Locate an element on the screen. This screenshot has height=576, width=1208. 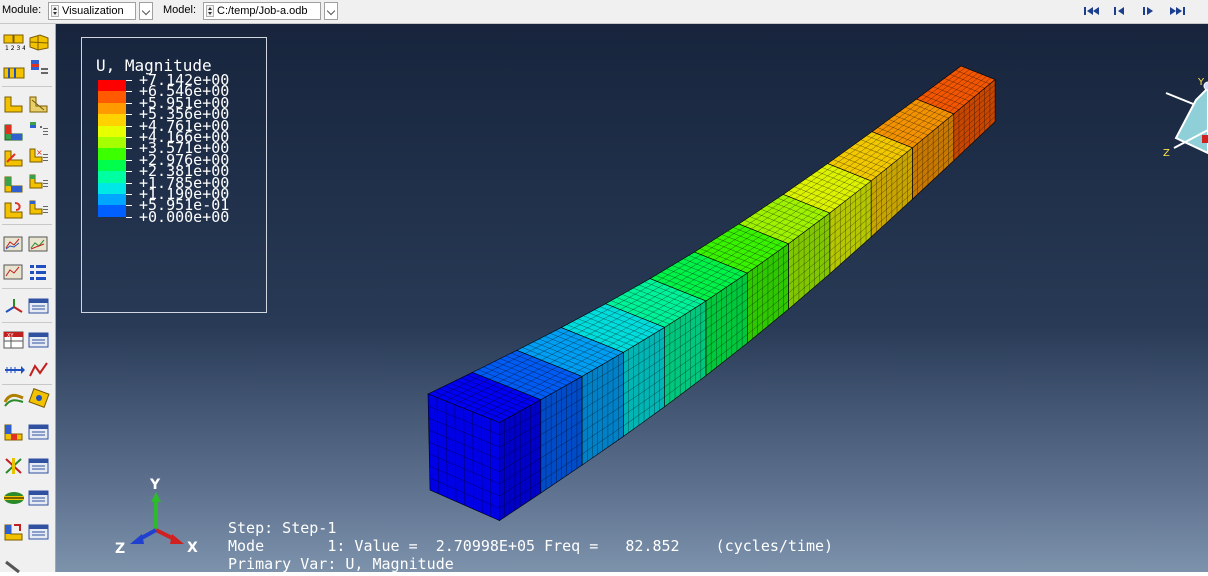
plot-undeformed-shape-icon: 1 2 3 4 is located at coordinates (14, 42).